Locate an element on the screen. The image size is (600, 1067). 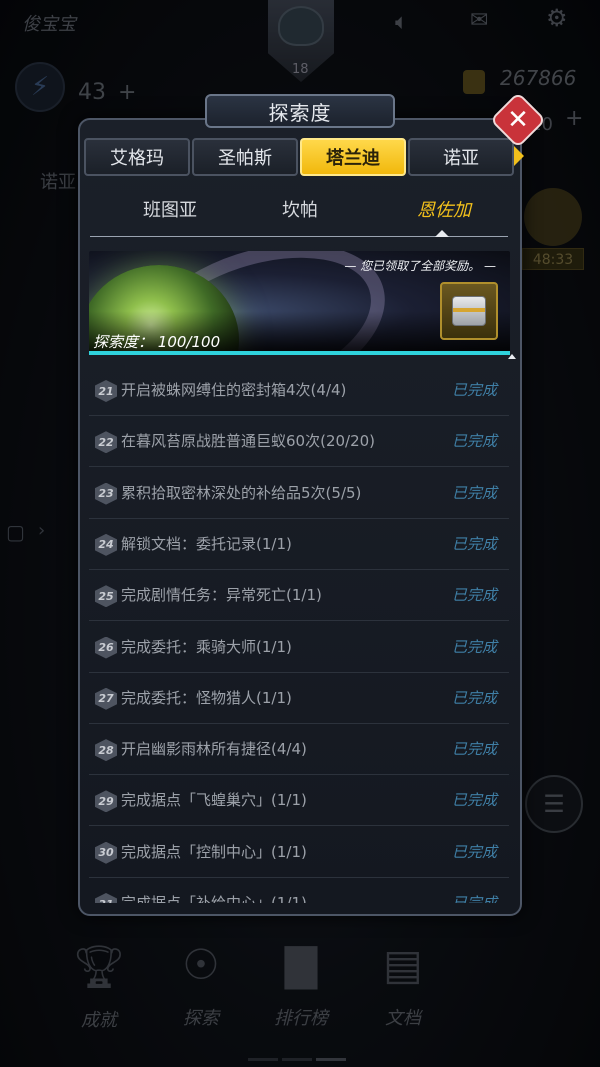
modal-title: 探索度 is located at coordinates (300, 112).